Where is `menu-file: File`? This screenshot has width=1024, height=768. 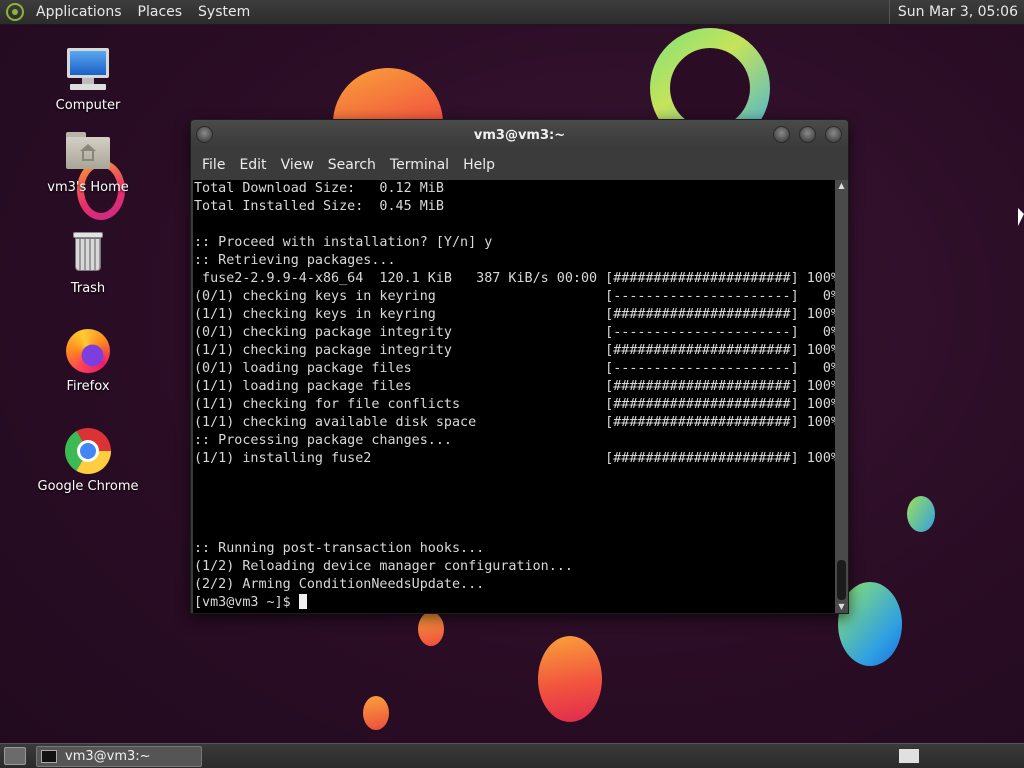
menu-file: File is located at coordinates (213, 165).